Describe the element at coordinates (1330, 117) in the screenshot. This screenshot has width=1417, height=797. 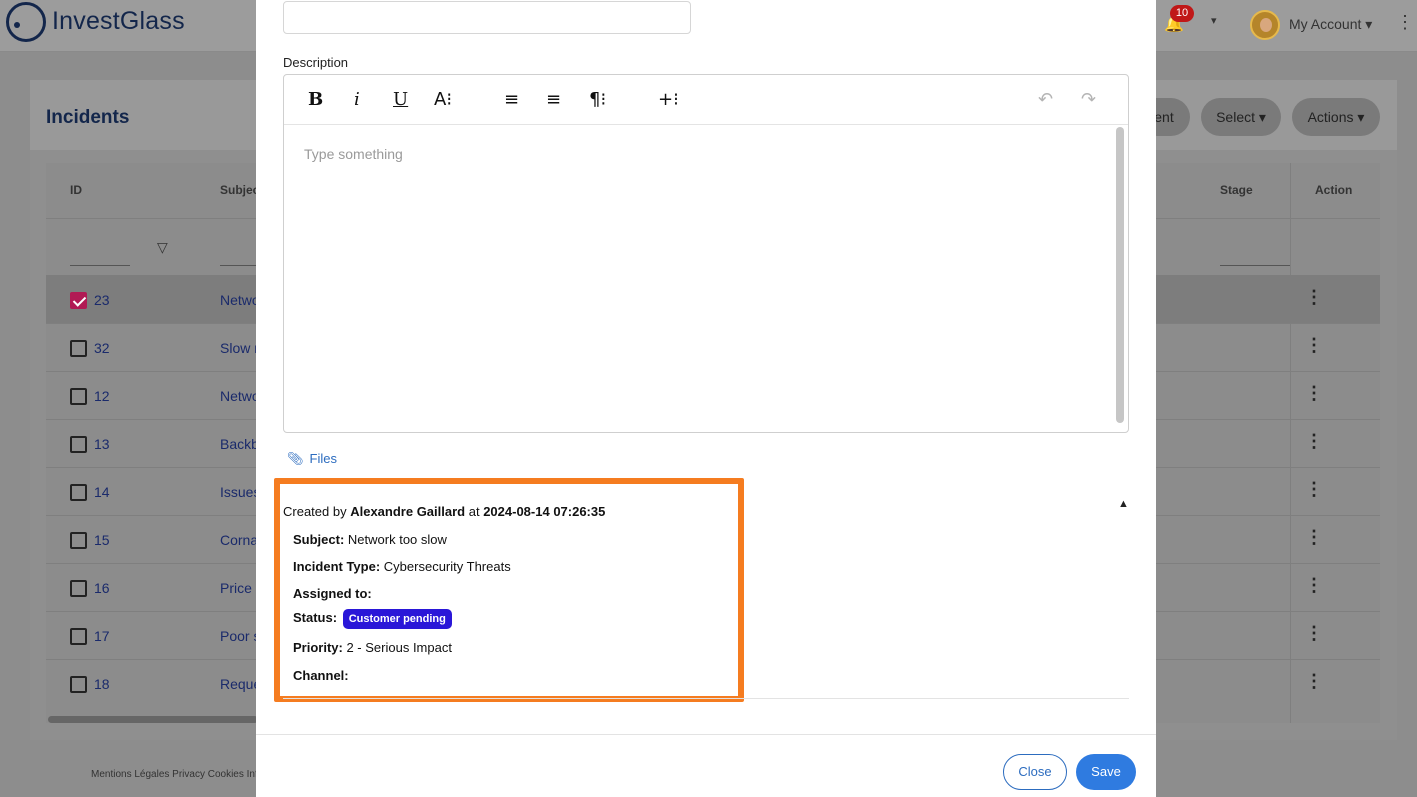
I see `actions-label: Actions` at that location.